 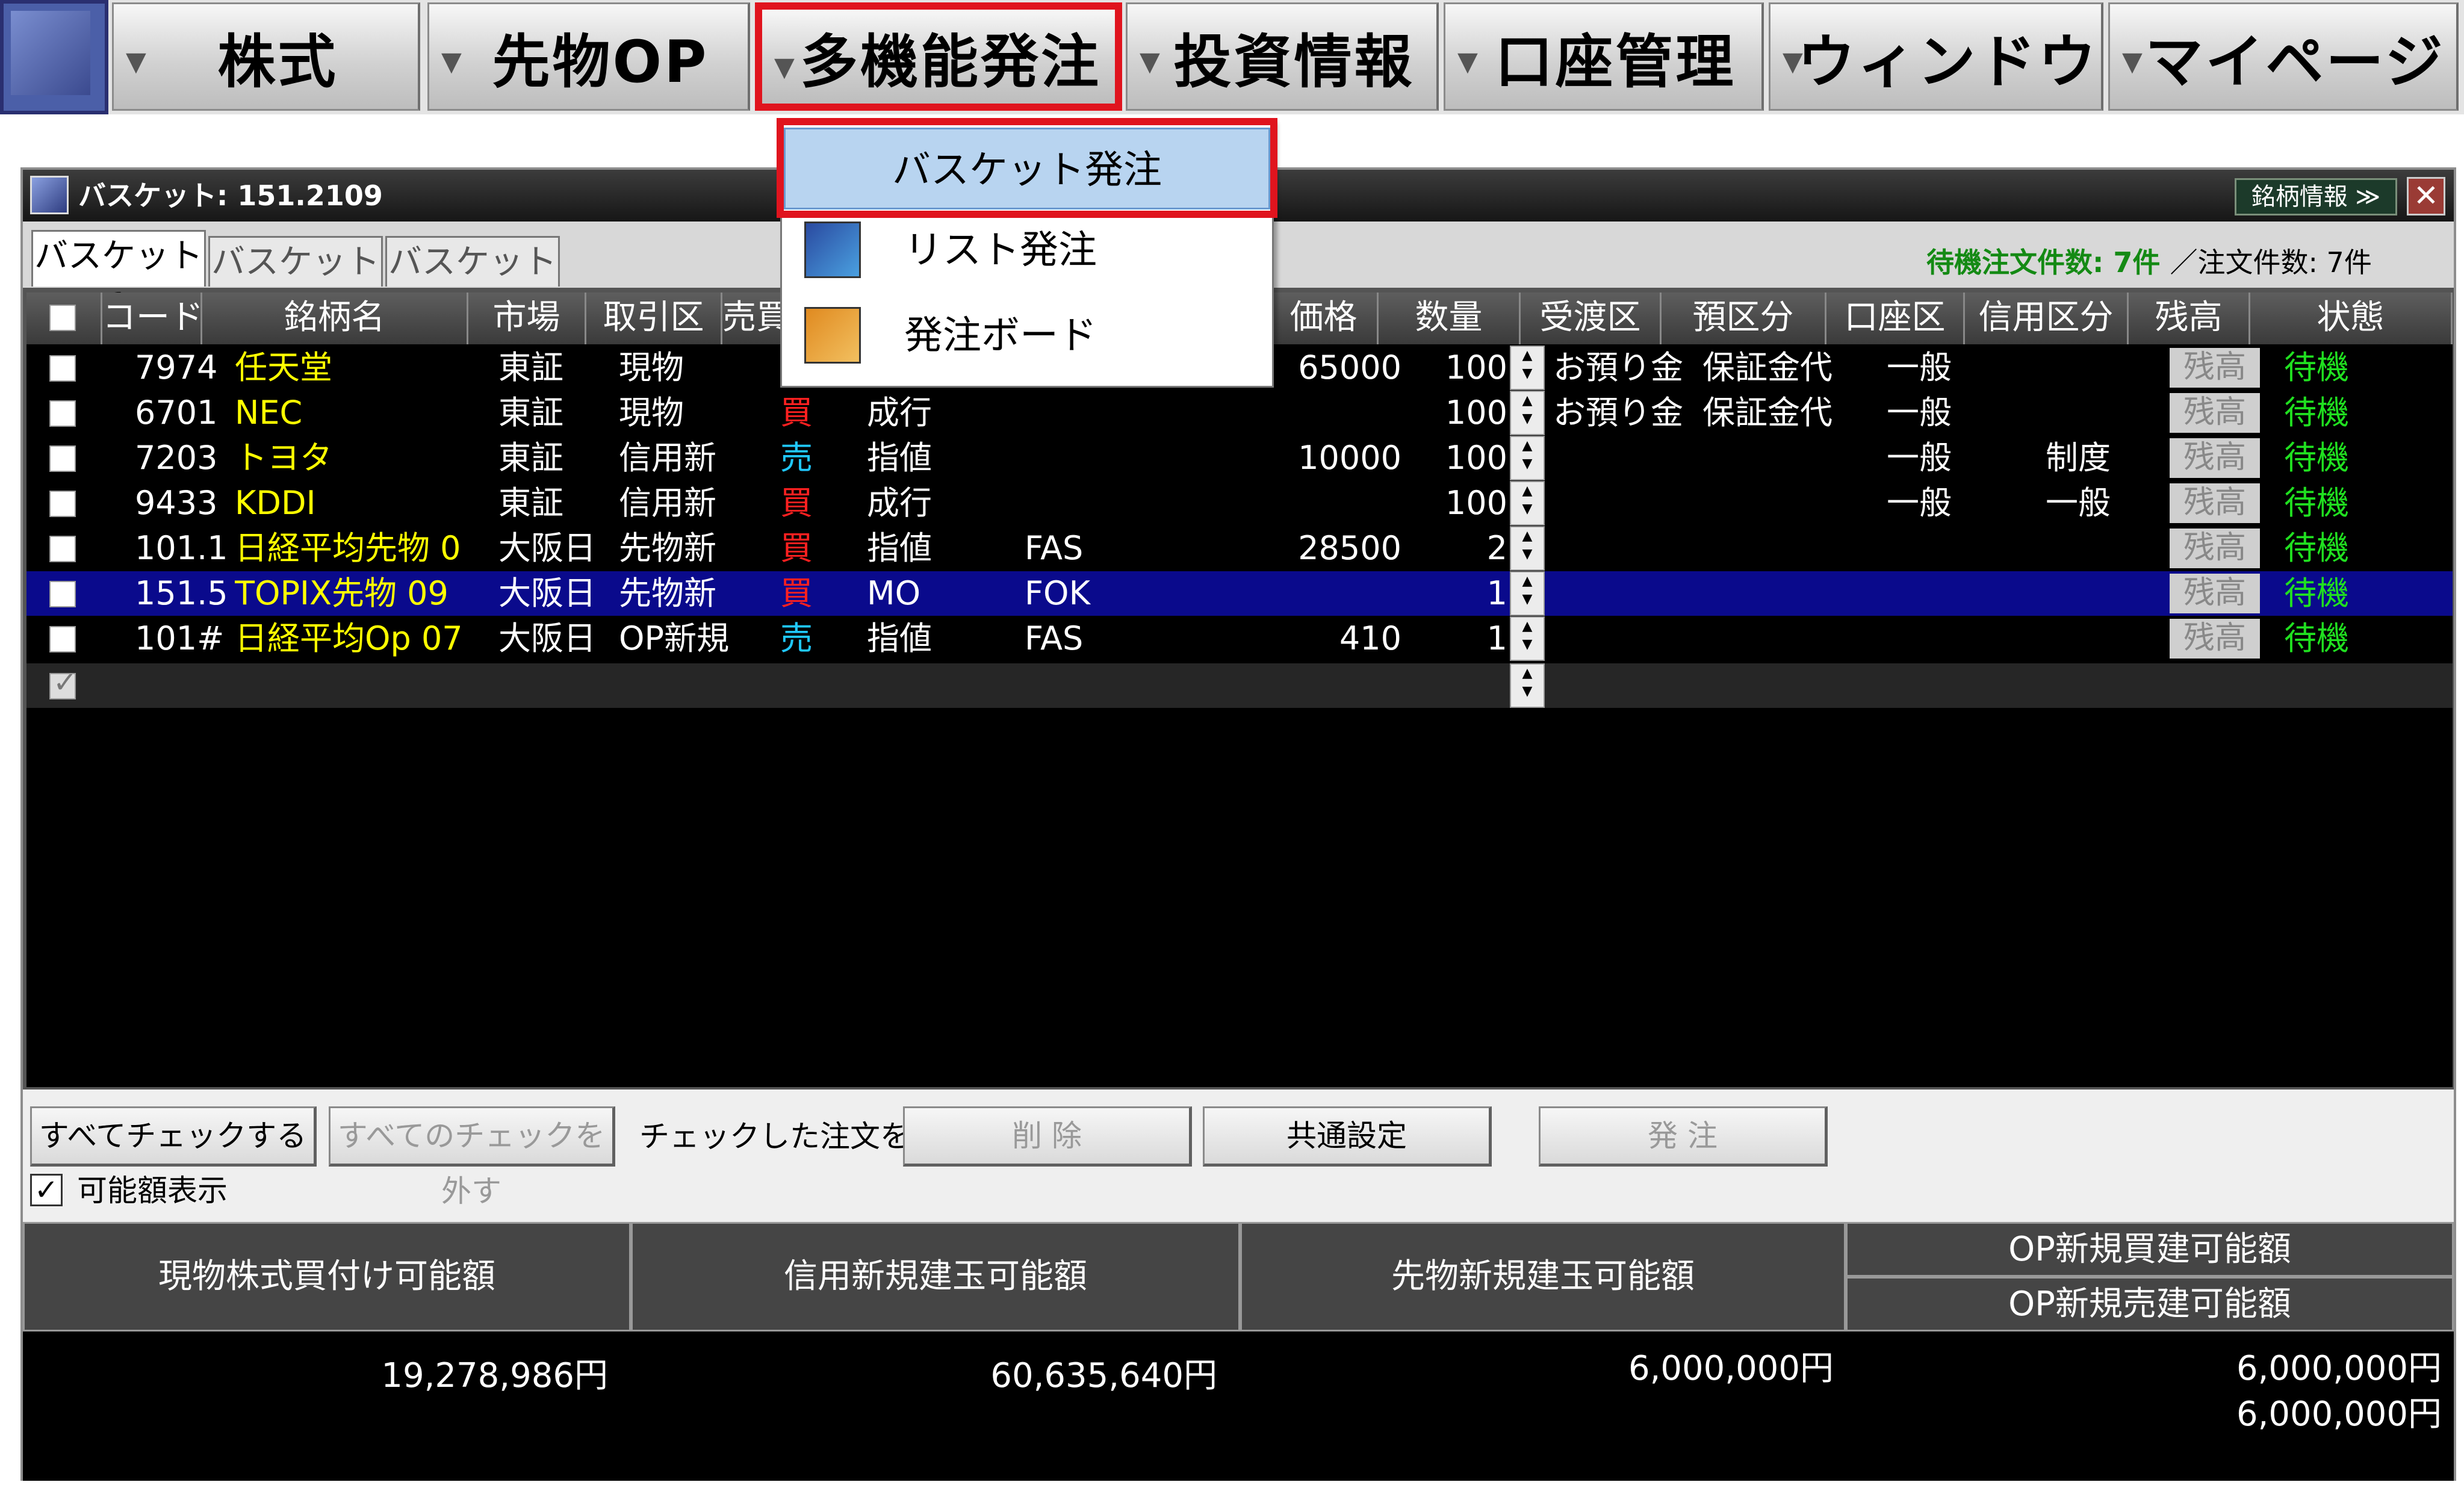 I want to click on cell-code: 7974, so click(x=176, y=367).